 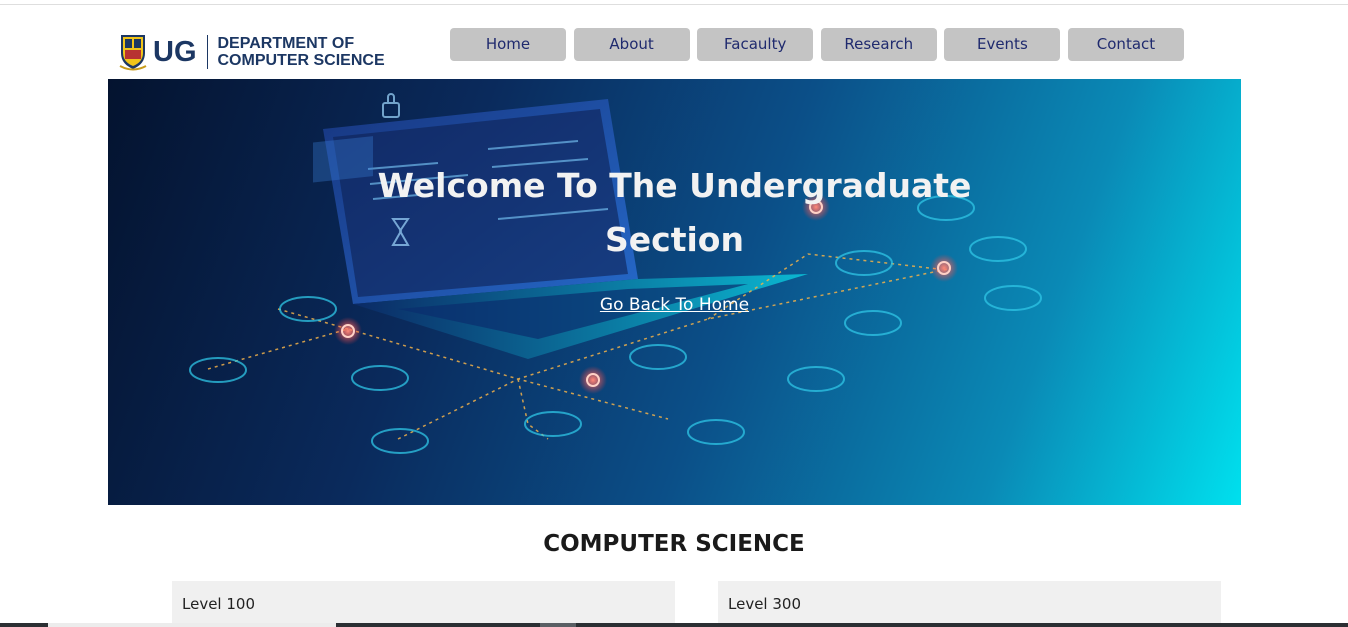 I want to click on nav-about: About, so click(x=631, y=44).